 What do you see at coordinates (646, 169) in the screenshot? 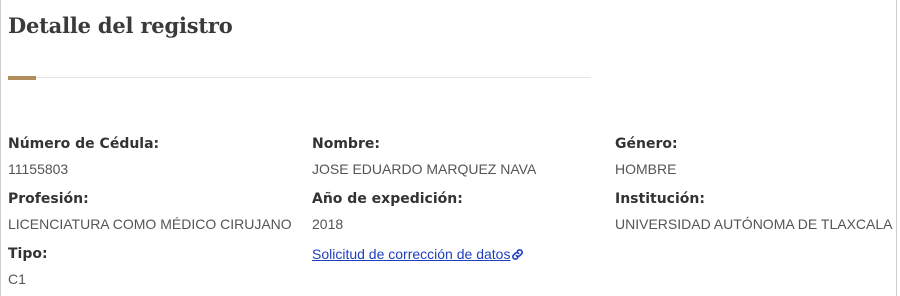
I see `field-genero-value: HOMBRE` at bounding box center [646, 169].